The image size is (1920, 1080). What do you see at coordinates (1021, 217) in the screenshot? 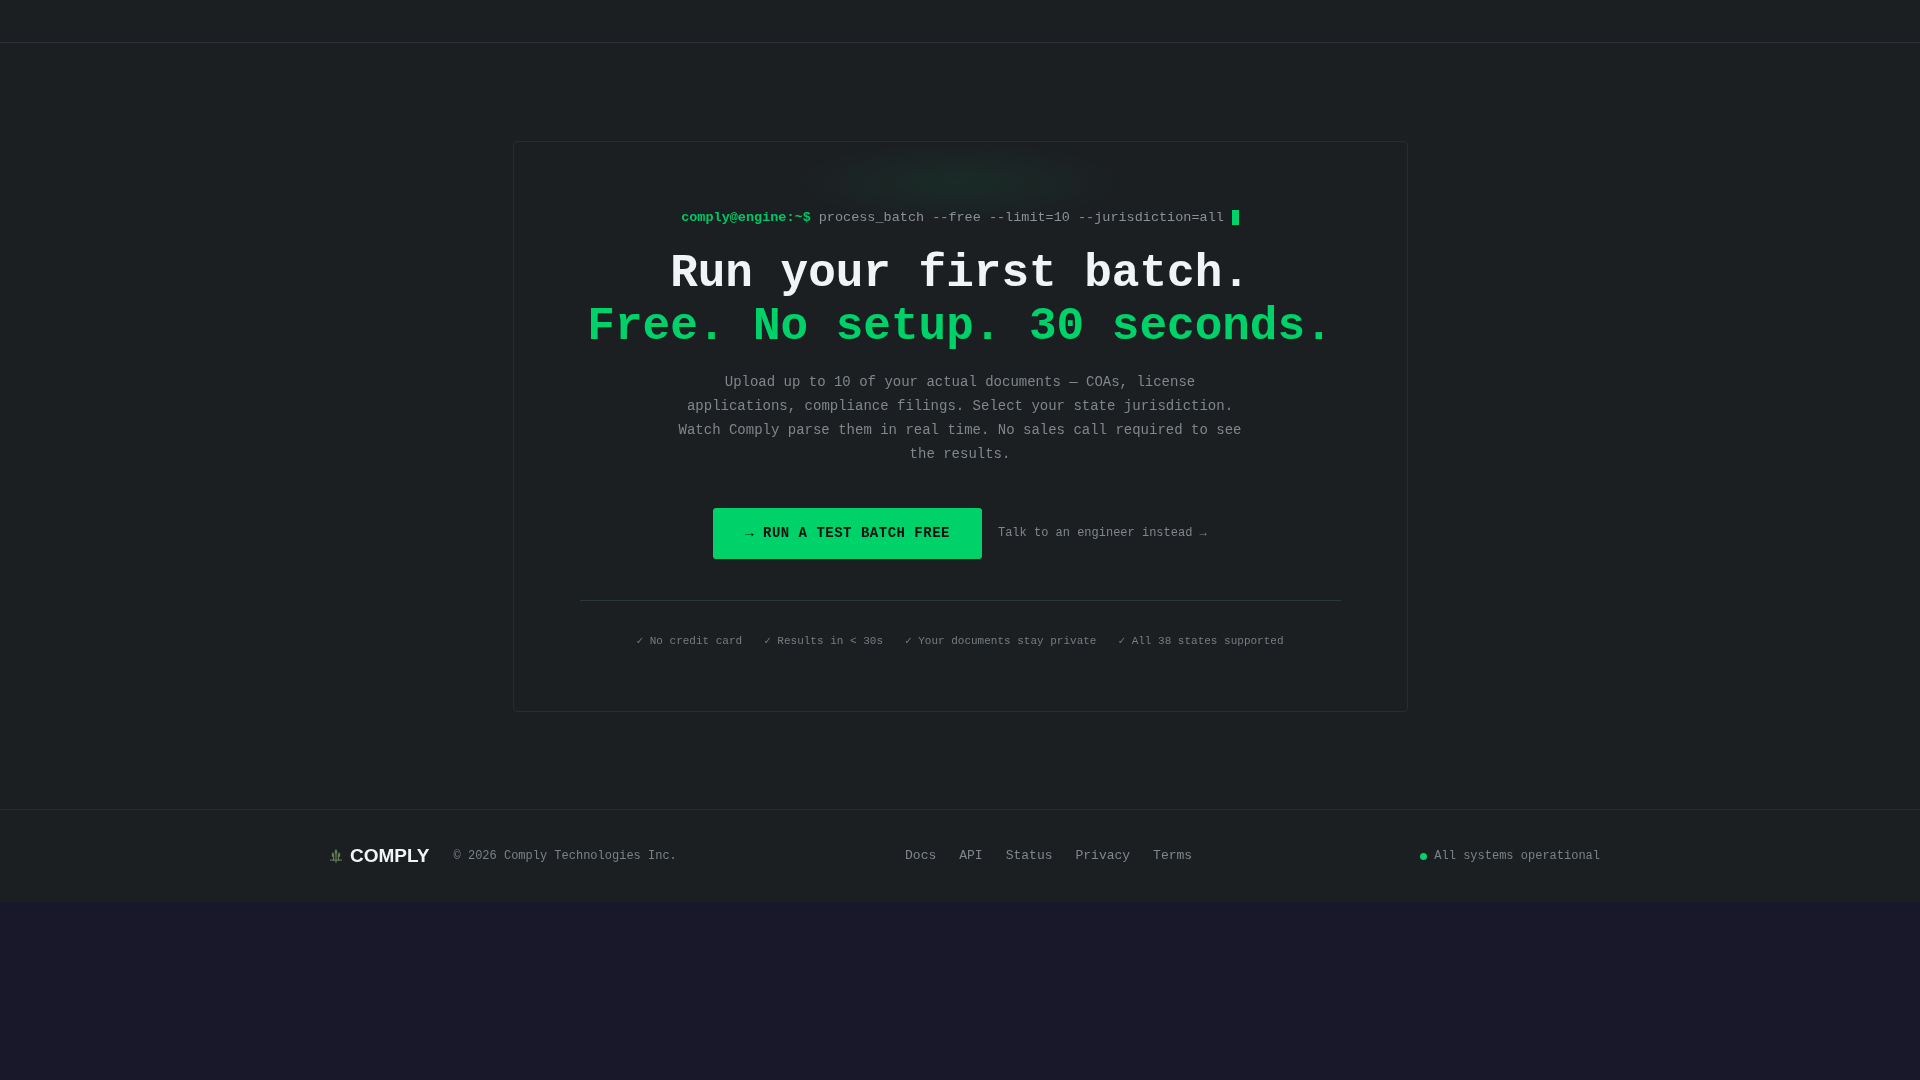
I see `terminal-command: process_batch --free --limit=10 --jurisdiction=all` at bounding box center [1021, 217].